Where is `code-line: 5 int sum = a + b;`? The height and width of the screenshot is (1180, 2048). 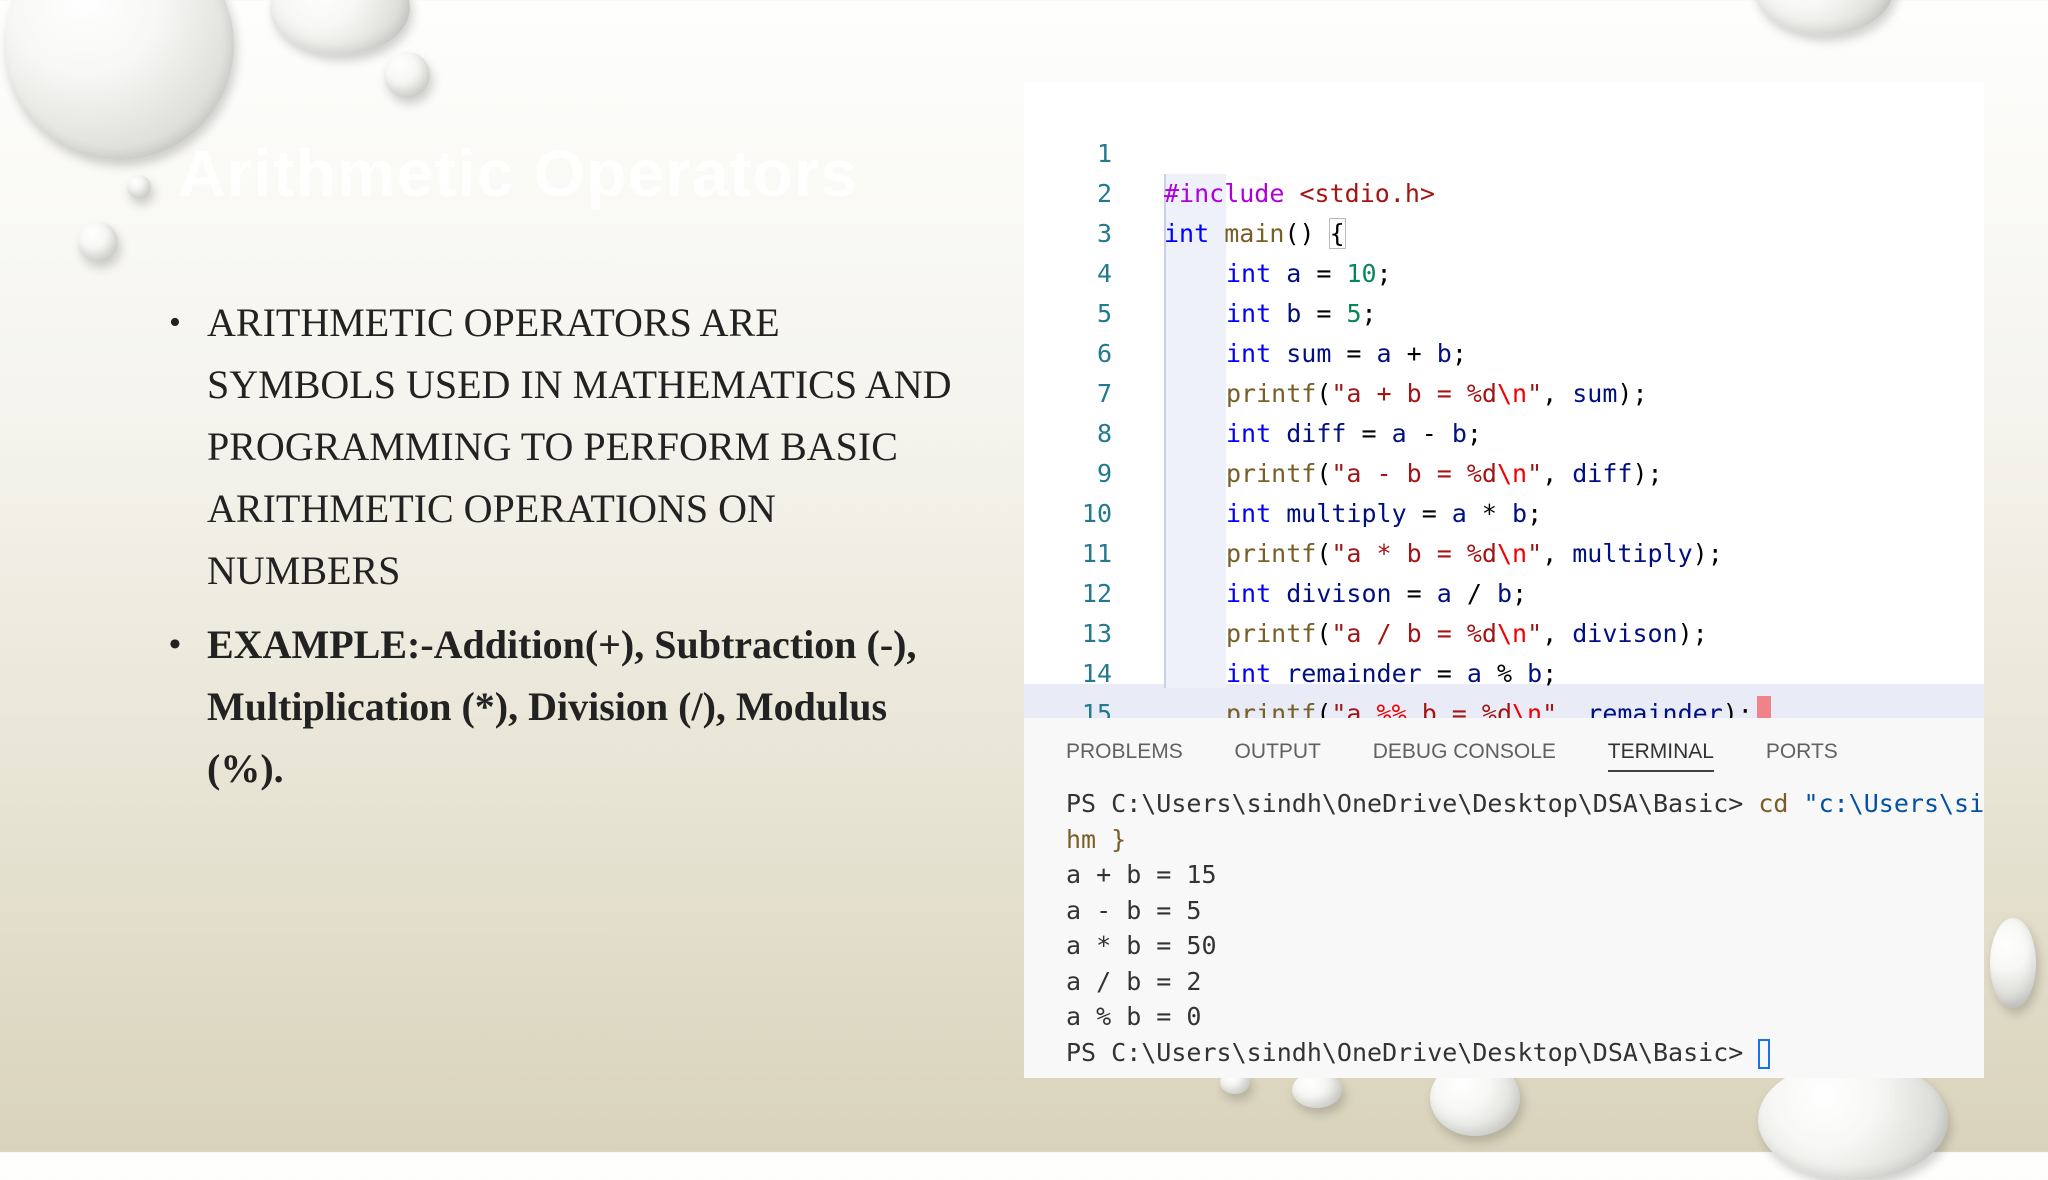
code-line: 5 int sum = a + b; is located at coordinates (1504, 311).